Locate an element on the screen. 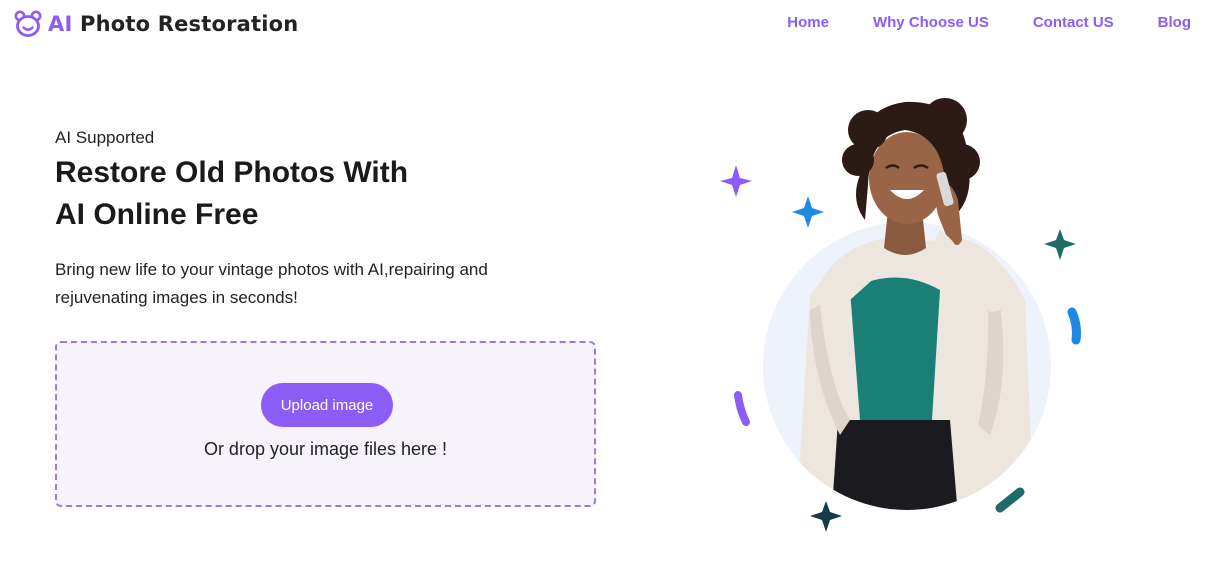  logo-link: AI Photo Restoration is located at coordinates (156, 24).